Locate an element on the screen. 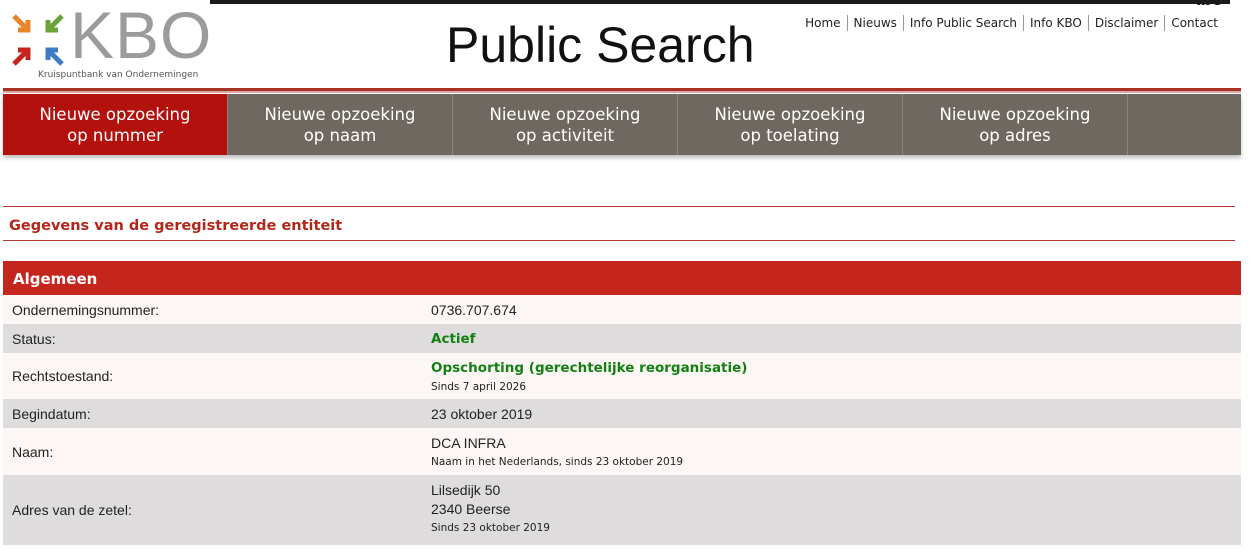  table-heading-general: Algemeen is located at coordinates (622, 278).